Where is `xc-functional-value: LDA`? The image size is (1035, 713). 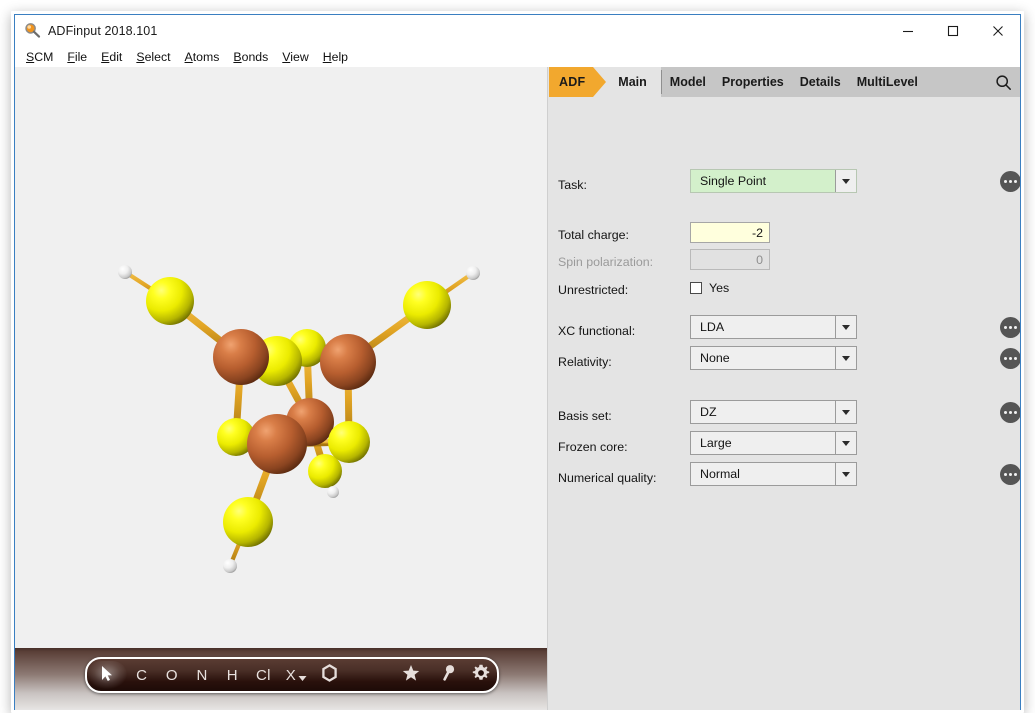 xc-functional-value: LDA is located at coordinates (712, 327).